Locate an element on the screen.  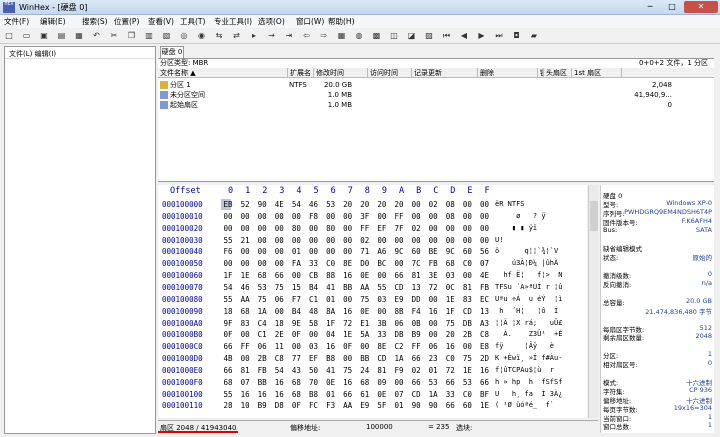
hex-byte: C1 is located at coordinates (262, 334).